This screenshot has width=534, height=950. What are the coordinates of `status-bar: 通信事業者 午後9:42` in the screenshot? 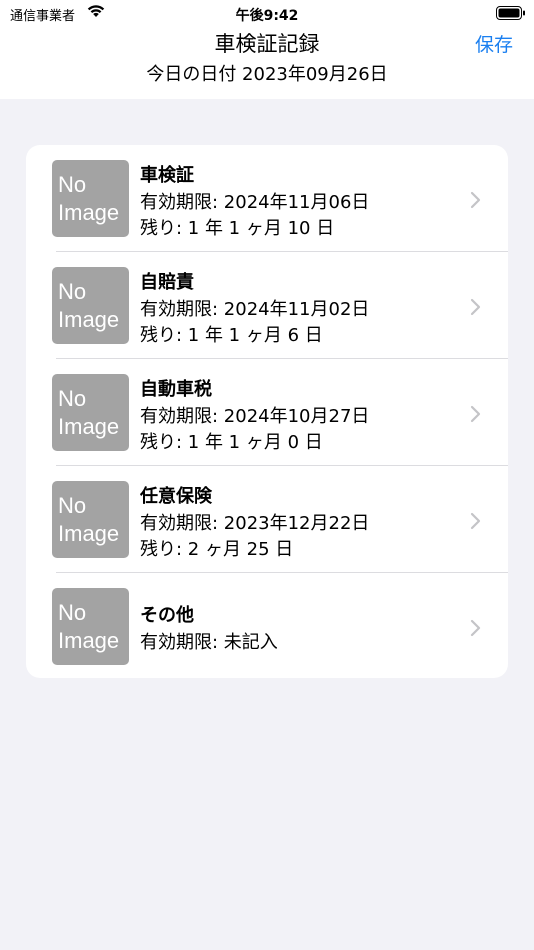 It's located at (267, 14).